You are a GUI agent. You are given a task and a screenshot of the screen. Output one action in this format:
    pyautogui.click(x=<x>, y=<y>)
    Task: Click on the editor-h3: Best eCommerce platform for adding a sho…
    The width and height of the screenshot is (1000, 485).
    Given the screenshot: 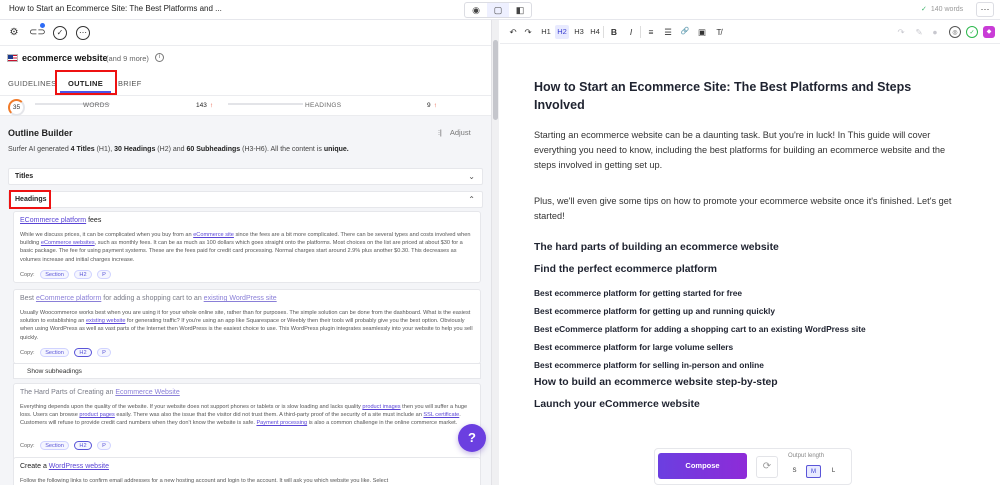 What is the action you would take?
    pyautogui.click(x=700, y=329)
    